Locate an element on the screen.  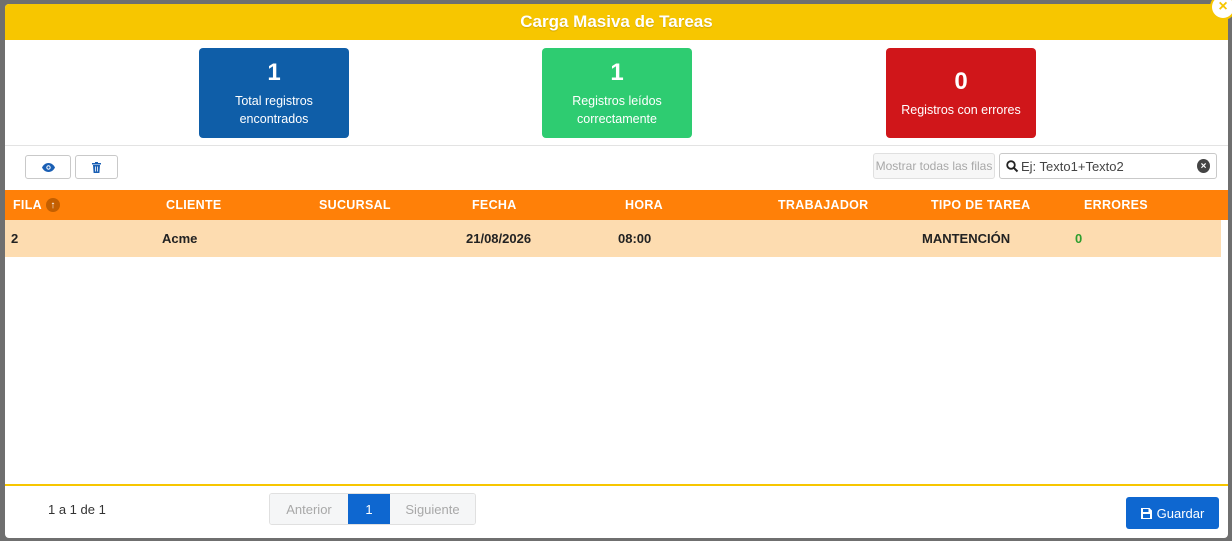
stat-error-records: 0 Registros con errores is located at coordinates (961, 93).